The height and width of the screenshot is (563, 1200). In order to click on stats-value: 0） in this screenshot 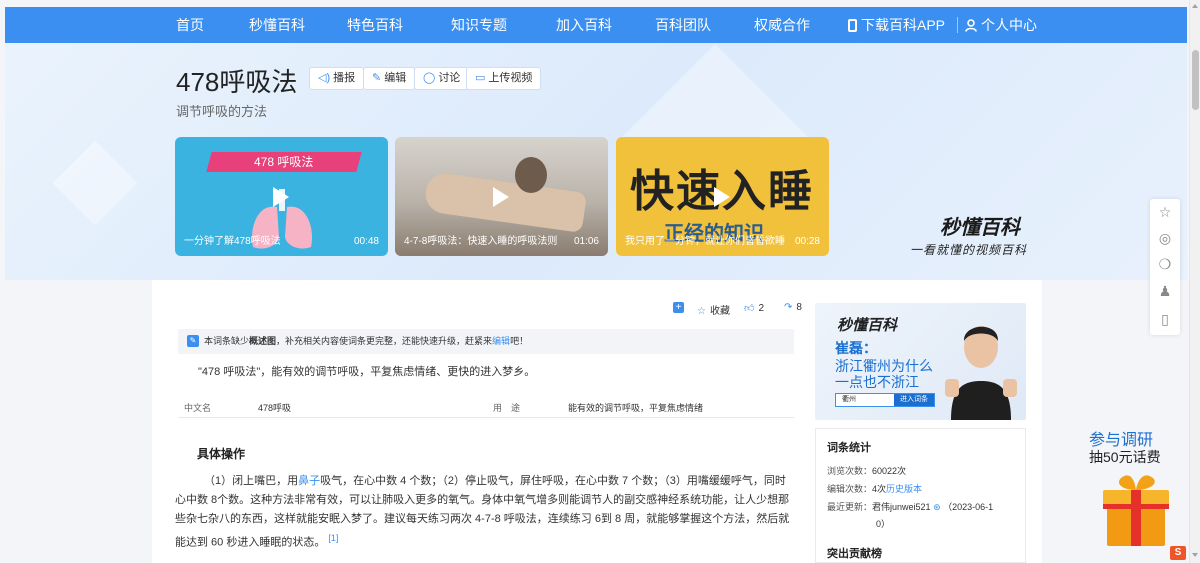, I will do `click(883, 524)`.